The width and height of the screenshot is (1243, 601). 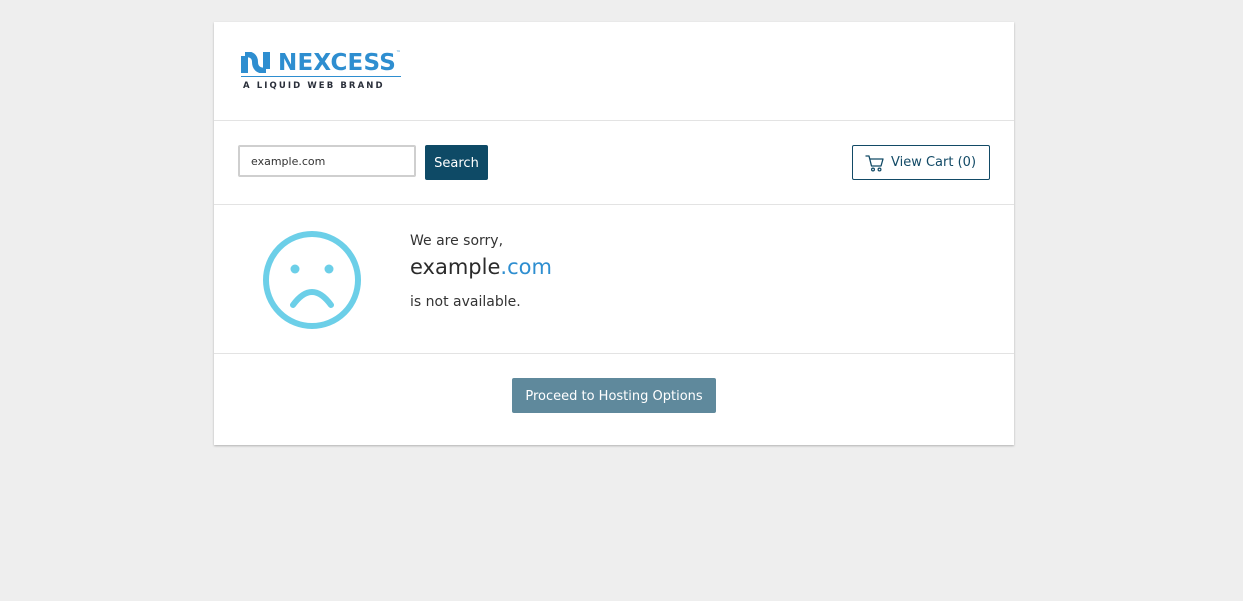 What do you see at coordinates (456, 162) in the screenshot?
I see `search-button: Search` at bounding box center [456, 162].